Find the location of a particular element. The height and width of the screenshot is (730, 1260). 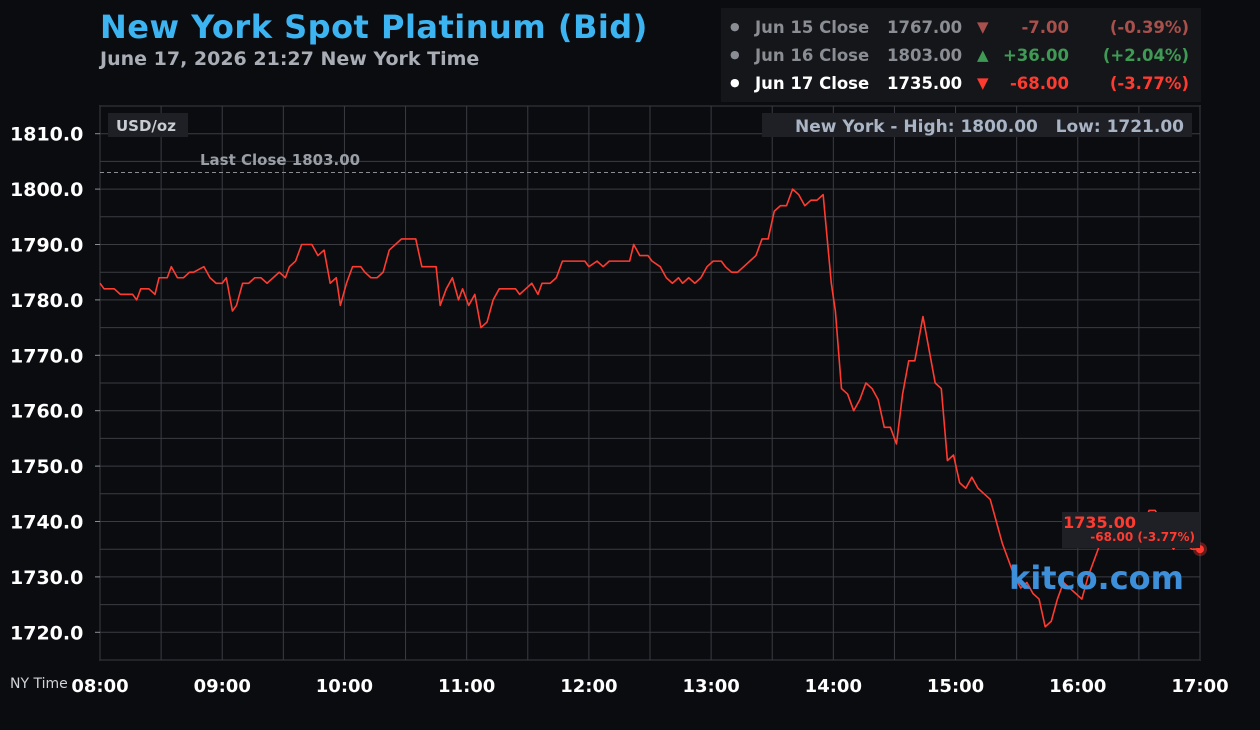

units-label: USD/oz is located at coordinates (146, 126).